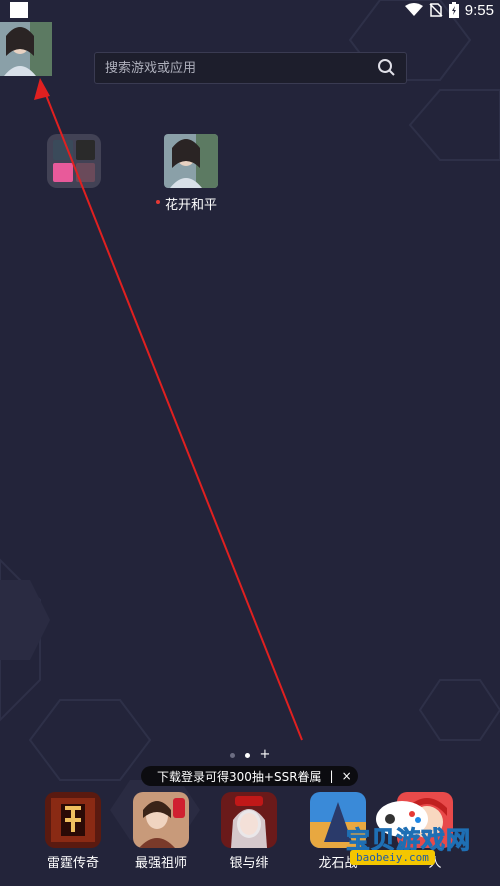 The height and width of the screenshot is (886, 500). What do you see at coordinates (392, 857) in the screenshot?
I see `watermark-url: baobeiy.com` at bounding box center [392, 857].